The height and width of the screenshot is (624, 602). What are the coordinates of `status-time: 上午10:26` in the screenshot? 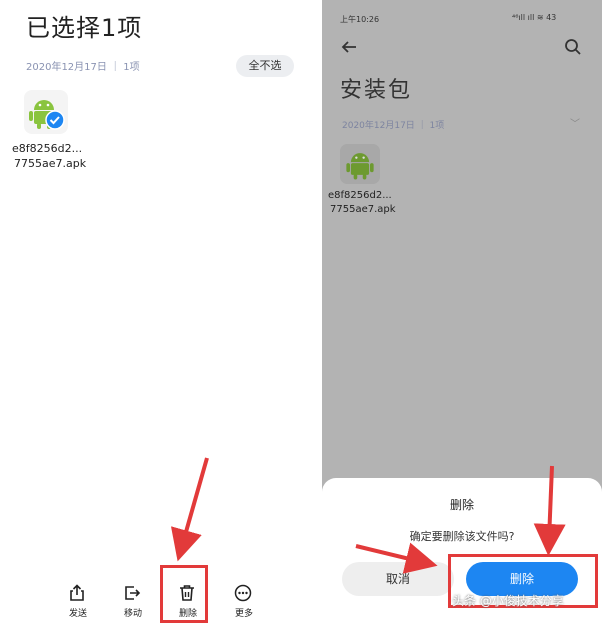 It's located at (360, 19).